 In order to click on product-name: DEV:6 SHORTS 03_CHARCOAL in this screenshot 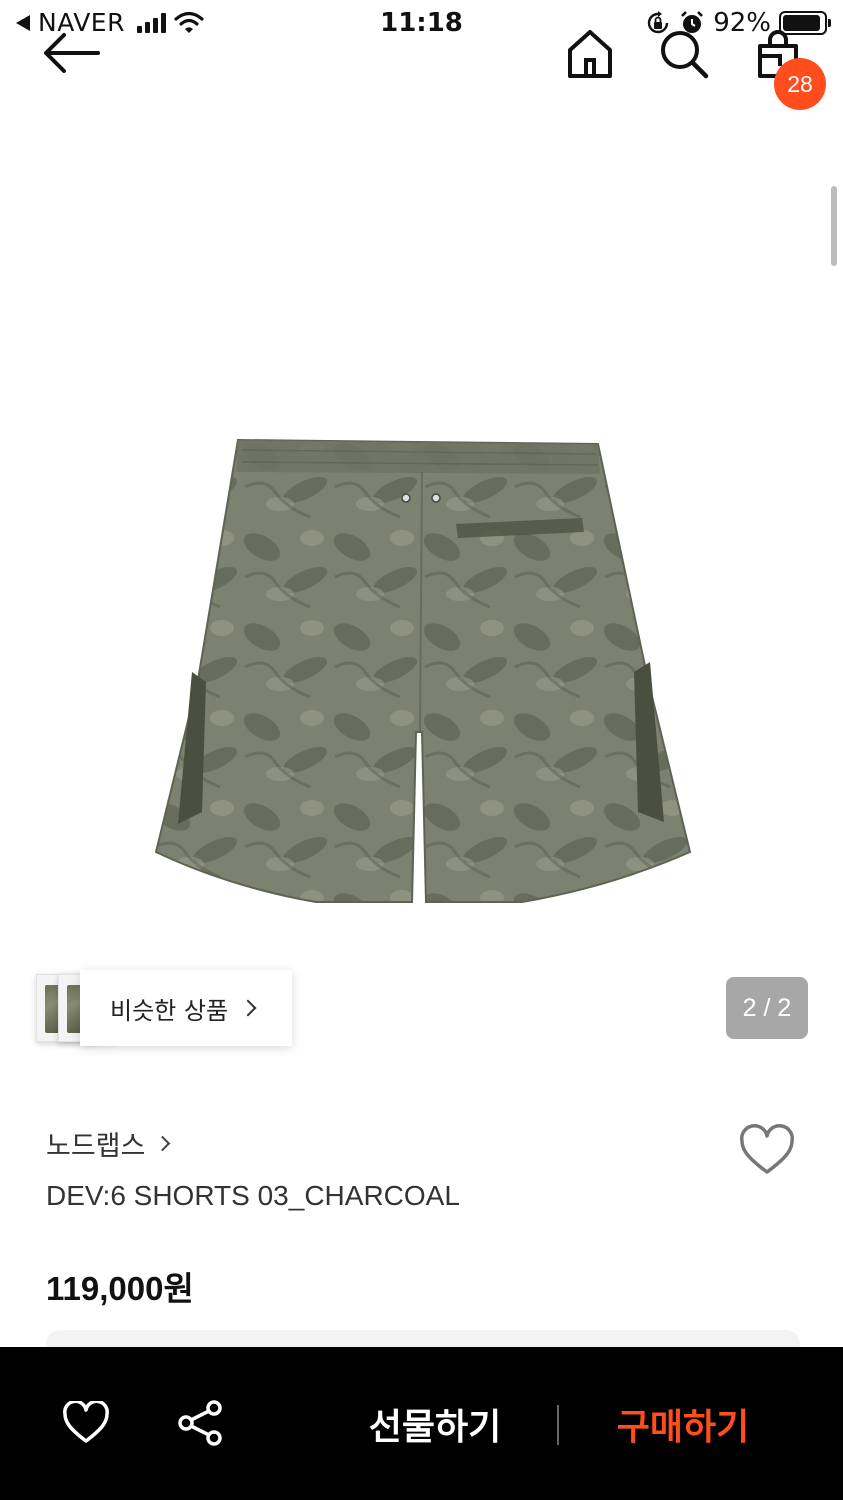, I will do `click(253, 1195)`.